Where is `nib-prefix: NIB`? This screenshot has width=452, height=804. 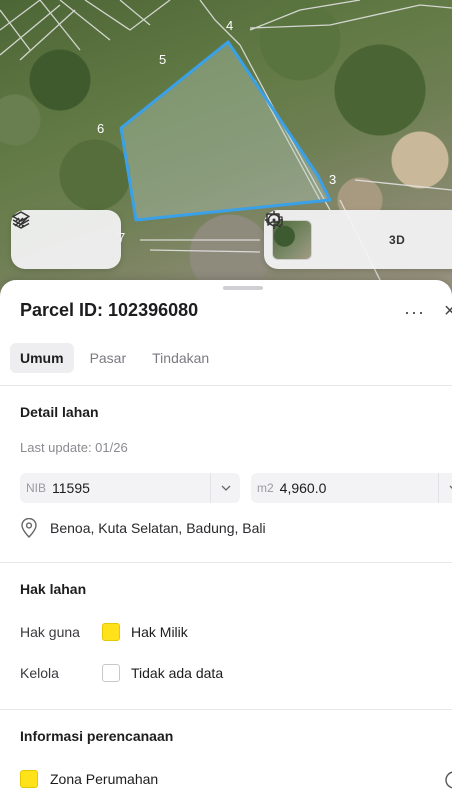 nib-prefix: NIB is located at coordinates (36, 488).